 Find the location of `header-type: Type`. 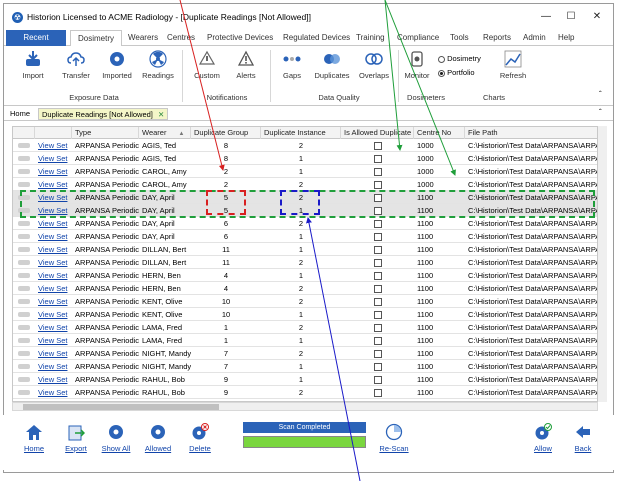

header-type: Type is located at coordinates (105, 133).